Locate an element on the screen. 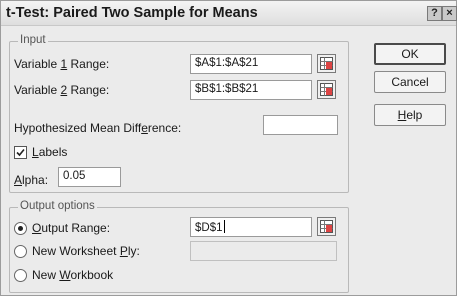 The image size is (457, 296). new-worksheet-ply-radio is located at coordinates (20, 251).